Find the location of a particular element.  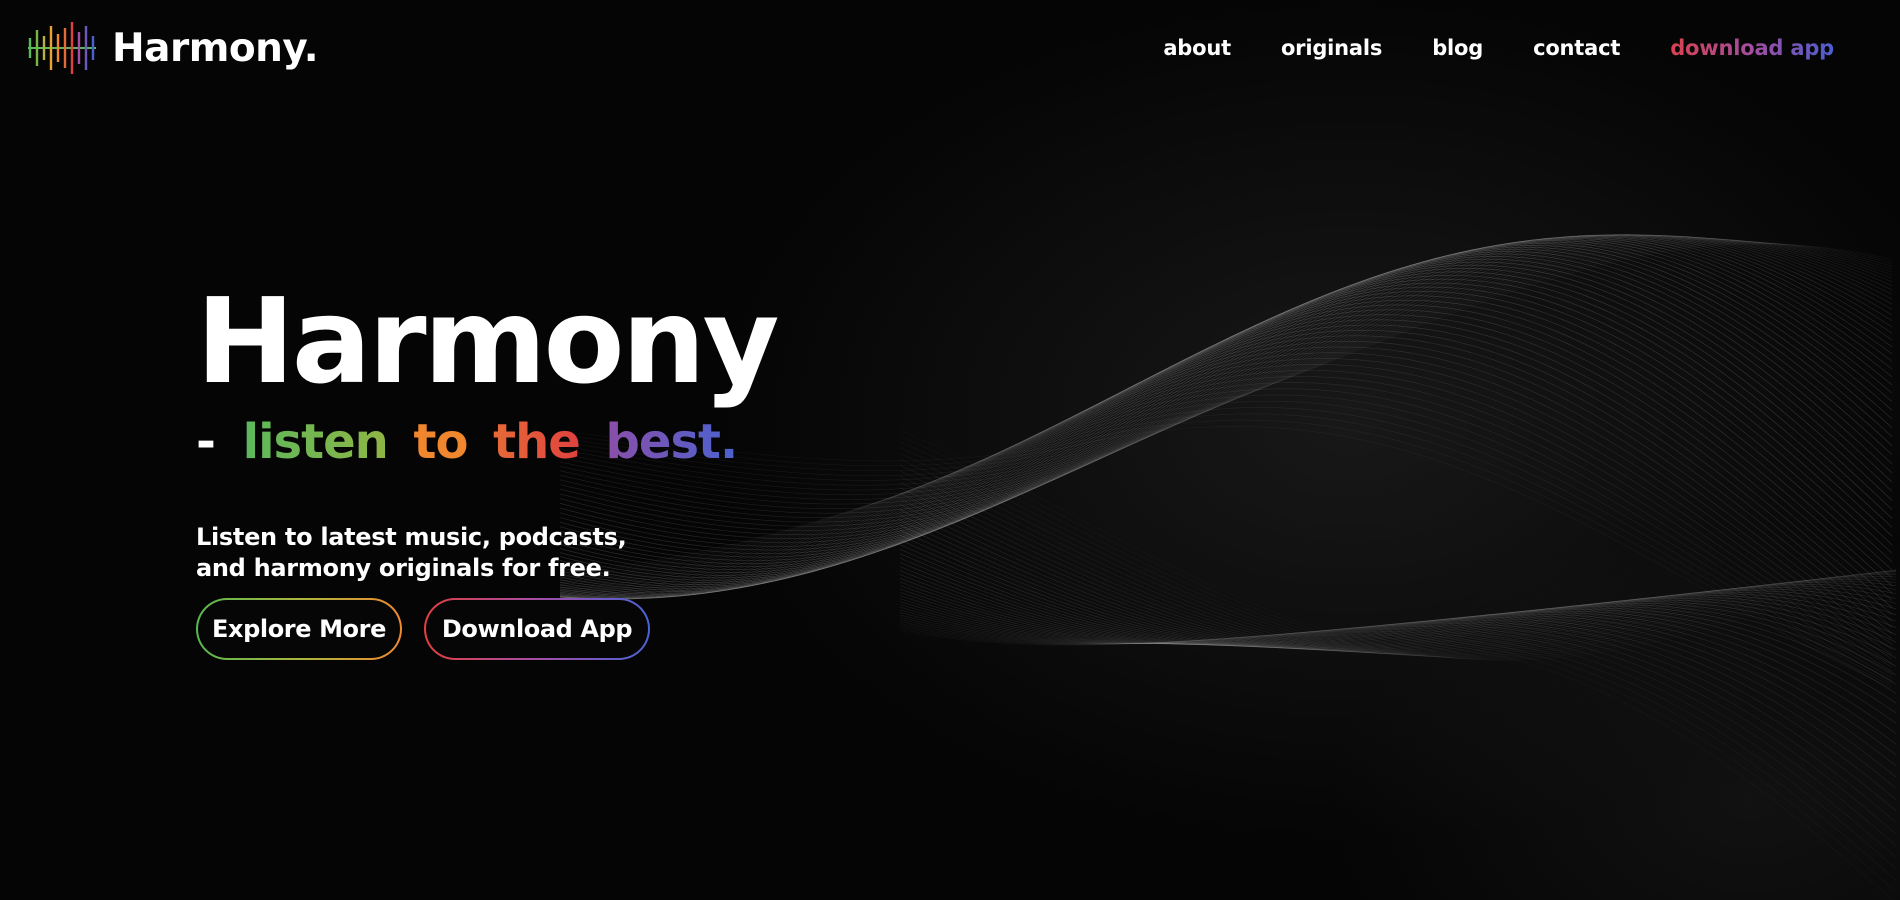

hero-buttons: Explore More Download App is located at coordinates (423, 629).